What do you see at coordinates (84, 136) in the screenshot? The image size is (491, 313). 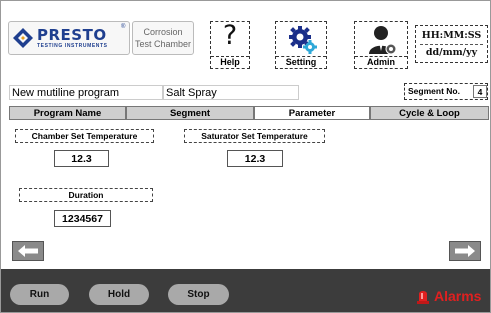 I see `chamber-temp-label: Chamber Set Temperature` at bounding box center [84, 136].